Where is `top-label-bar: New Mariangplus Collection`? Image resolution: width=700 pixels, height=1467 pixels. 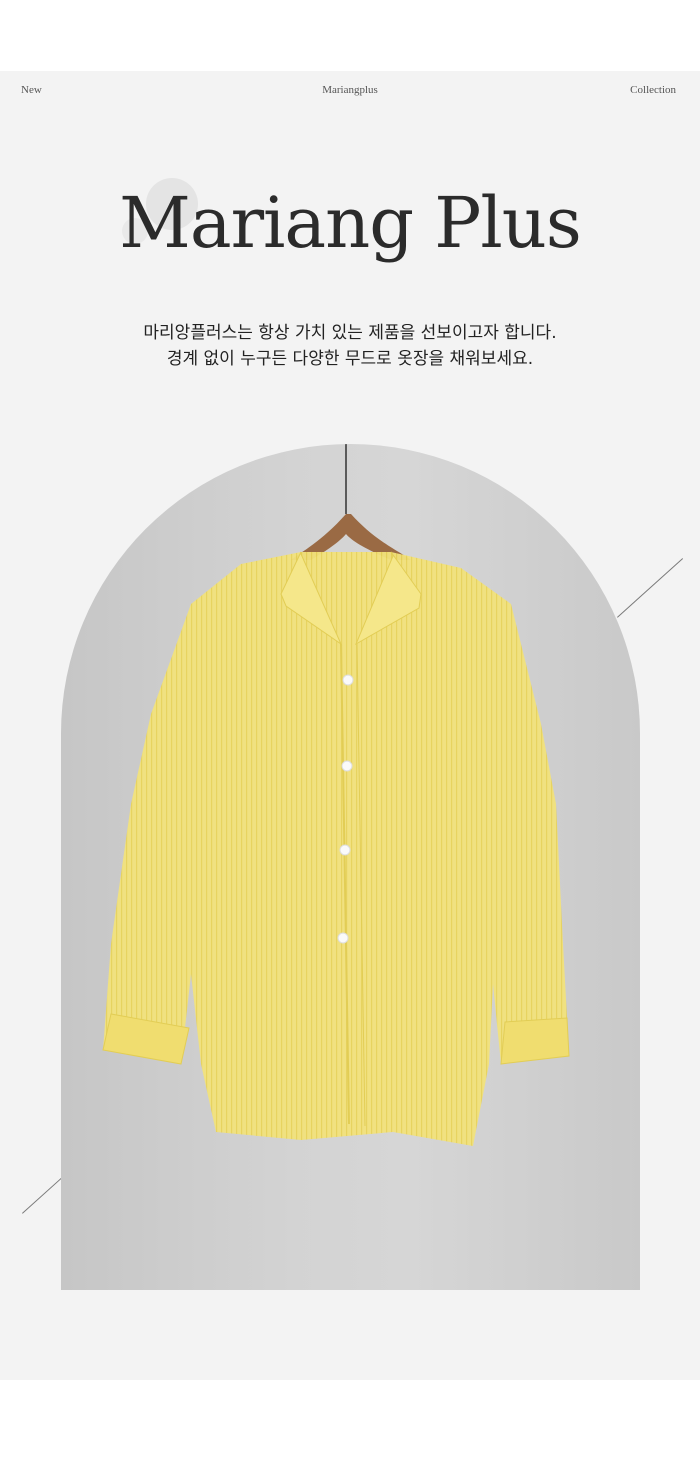
top-label-bar: New Mariangplus Collection is located at coordinates (350, 92).